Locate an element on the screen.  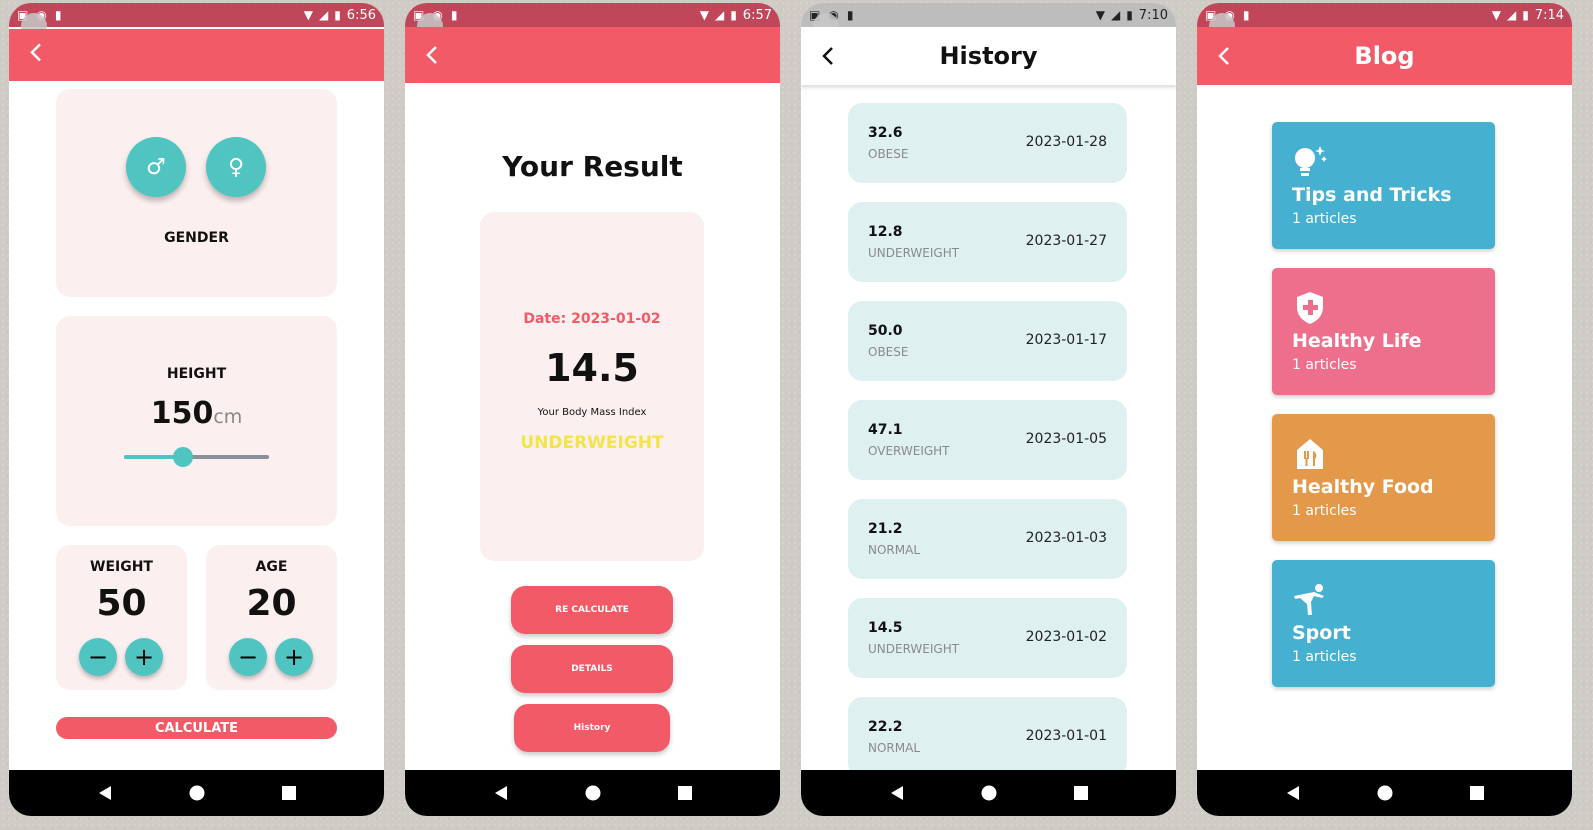
weight-decrement-button: − is located at coordinates (98, 657).